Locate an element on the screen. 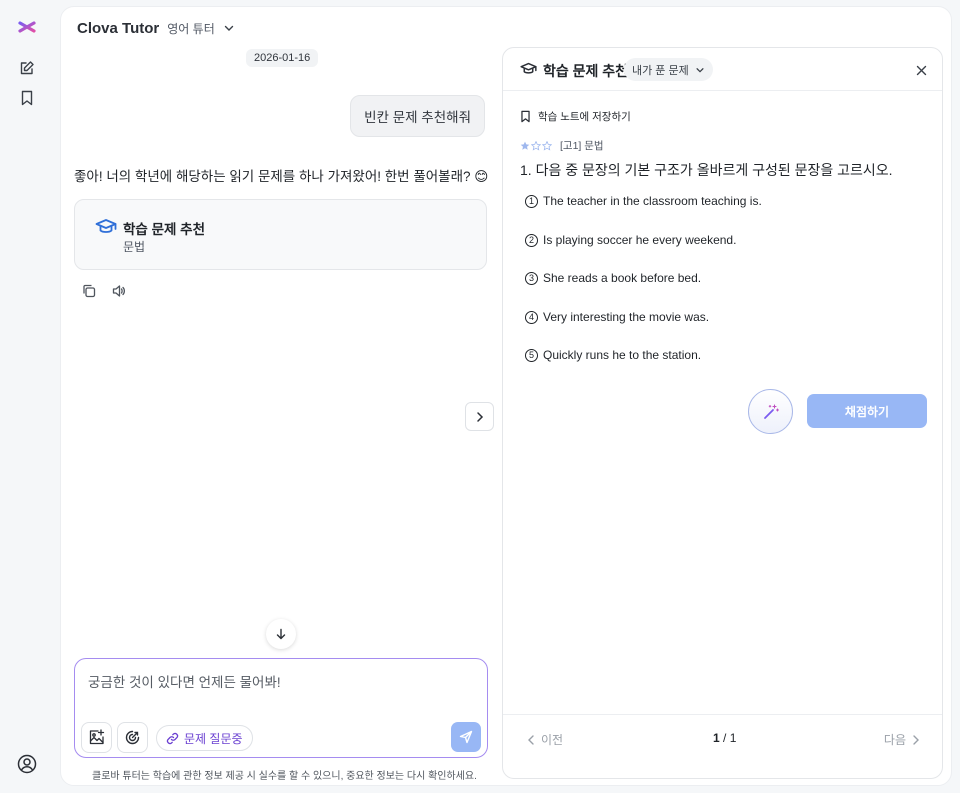 This screenshot has width=960, height=793. user-message-bubble: 빈칸 문제 추천해줘 is located at coordinates (417, 116).